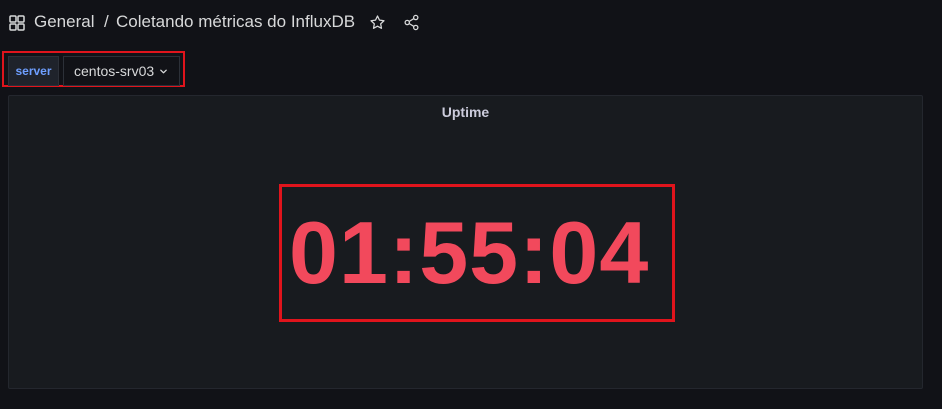  What do you see at coordinates (163, 71) in the screenshot?
I see `chevron-down-icon` at bounding box center [163, 71].